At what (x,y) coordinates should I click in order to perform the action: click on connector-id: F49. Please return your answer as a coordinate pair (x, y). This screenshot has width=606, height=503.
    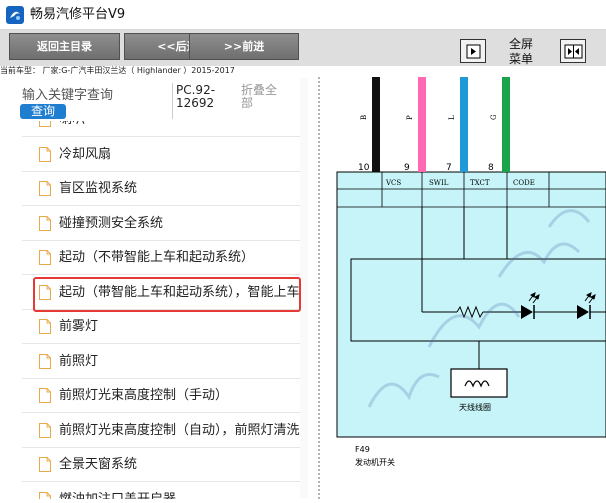
    Looking at the image, I should click on (362, 449).